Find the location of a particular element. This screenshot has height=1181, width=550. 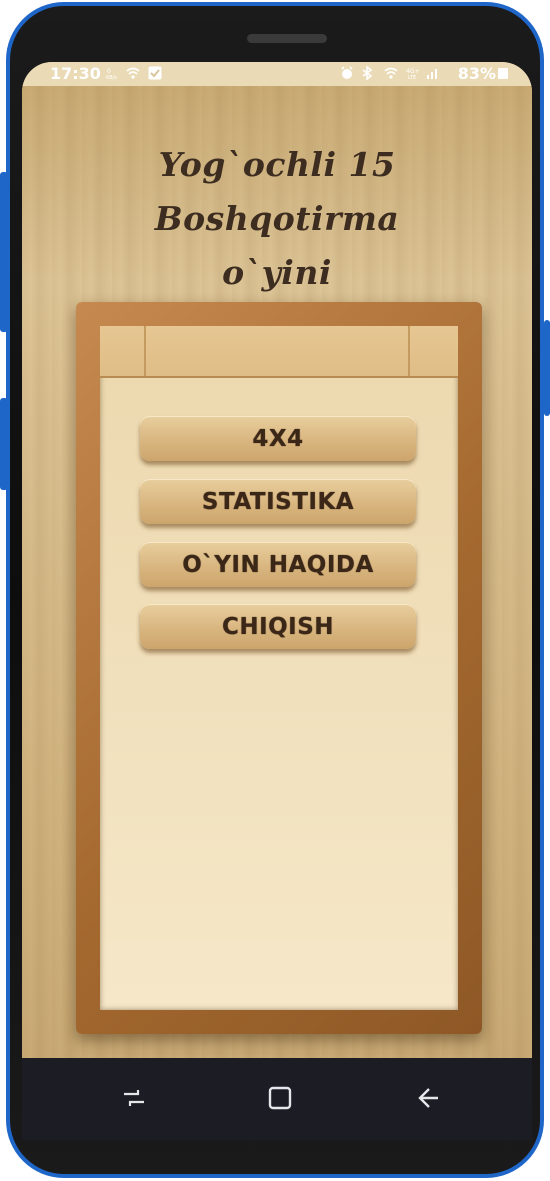

check-icon is located at coordinates (155, 73).